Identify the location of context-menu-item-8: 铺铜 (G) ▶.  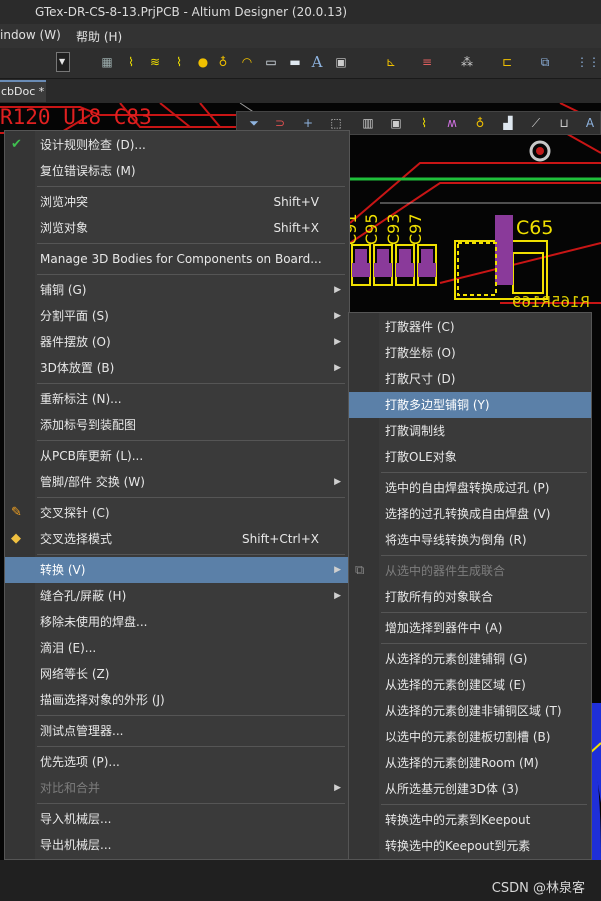
(177, 290).